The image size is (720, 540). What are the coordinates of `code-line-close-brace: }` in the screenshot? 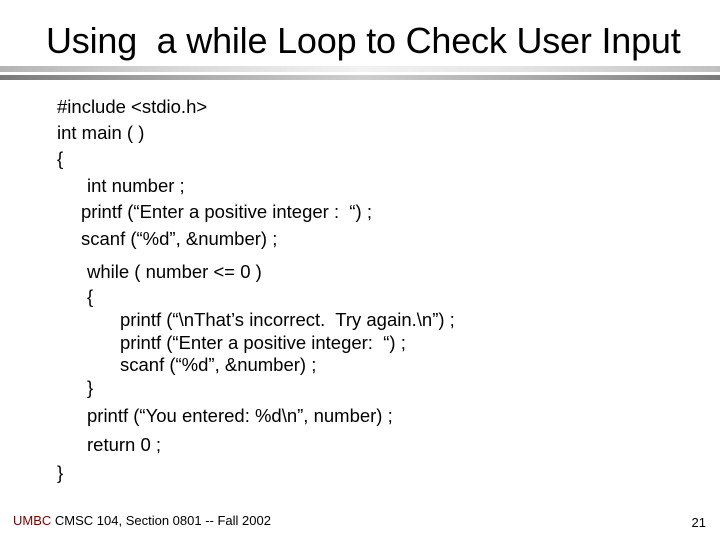 It's located at (60, 472).